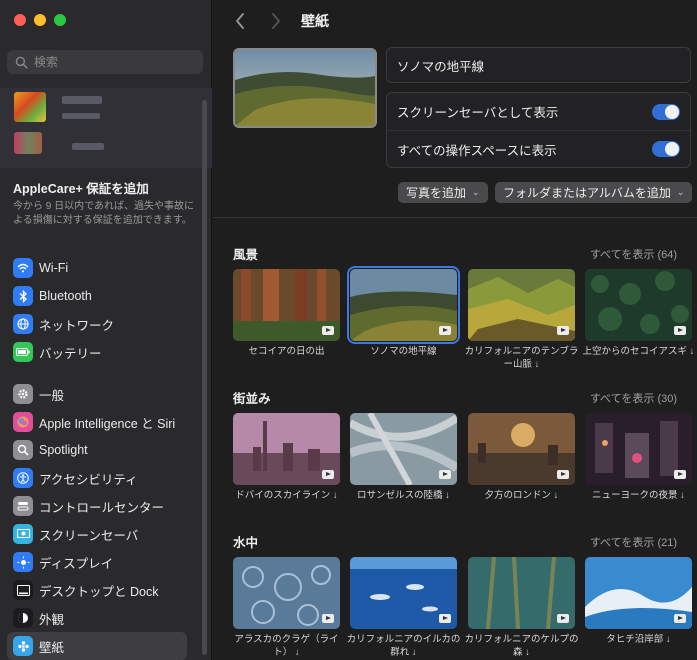  Describe the element at coordinates (23, 618) in the screenshot. I see `appearance-icon` at that location.